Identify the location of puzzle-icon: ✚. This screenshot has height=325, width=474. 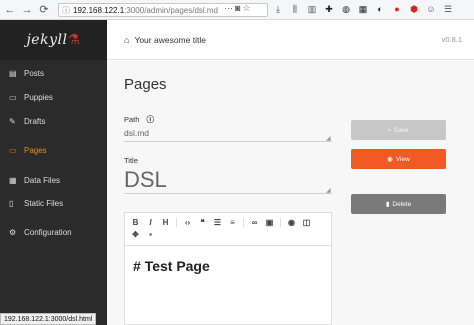
(329, 9).